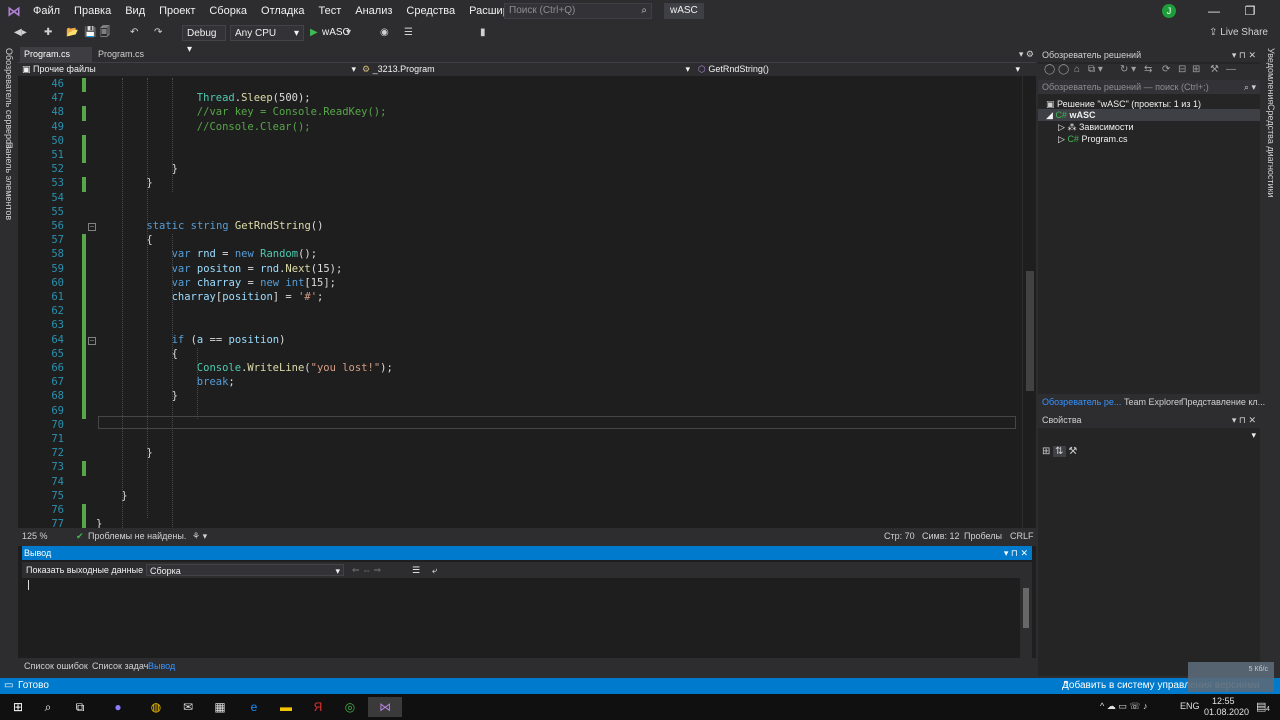 The image size is (1280, 720). What do you see at coordinates (9, 181) in the screenshot?
I see `toolbox-tab: Панель элементов` at bounding box center [9, 181].